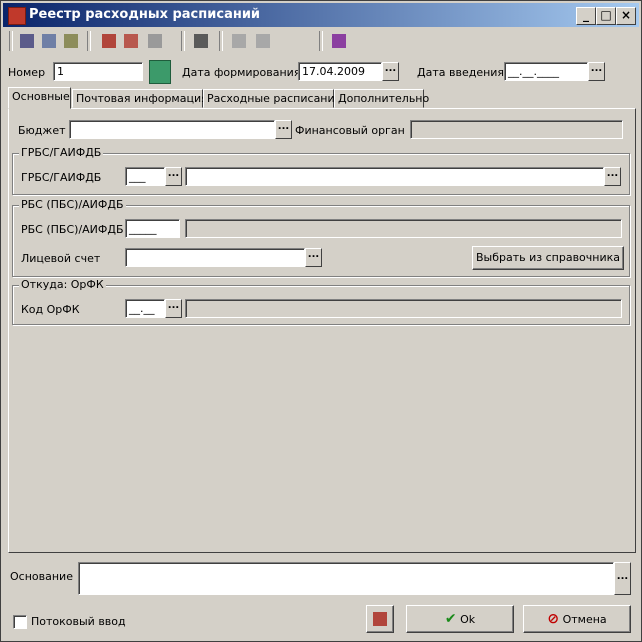 Image resolution: width=642 pixels, height=642 pixels. I want to click on cancel-label: Отмена, so click(584, 619).